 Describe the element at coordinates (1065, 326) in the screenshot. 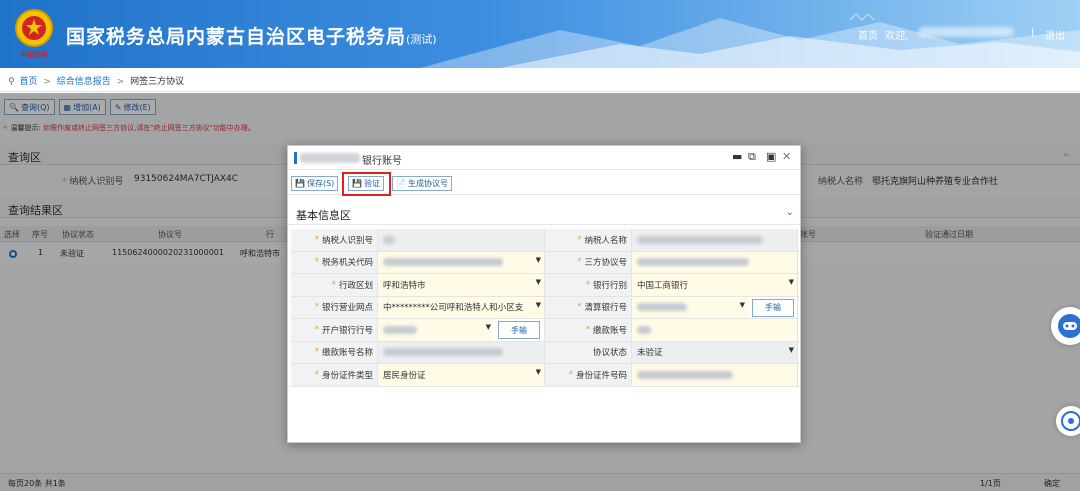

I see `chat-assistant-icon` at that location.